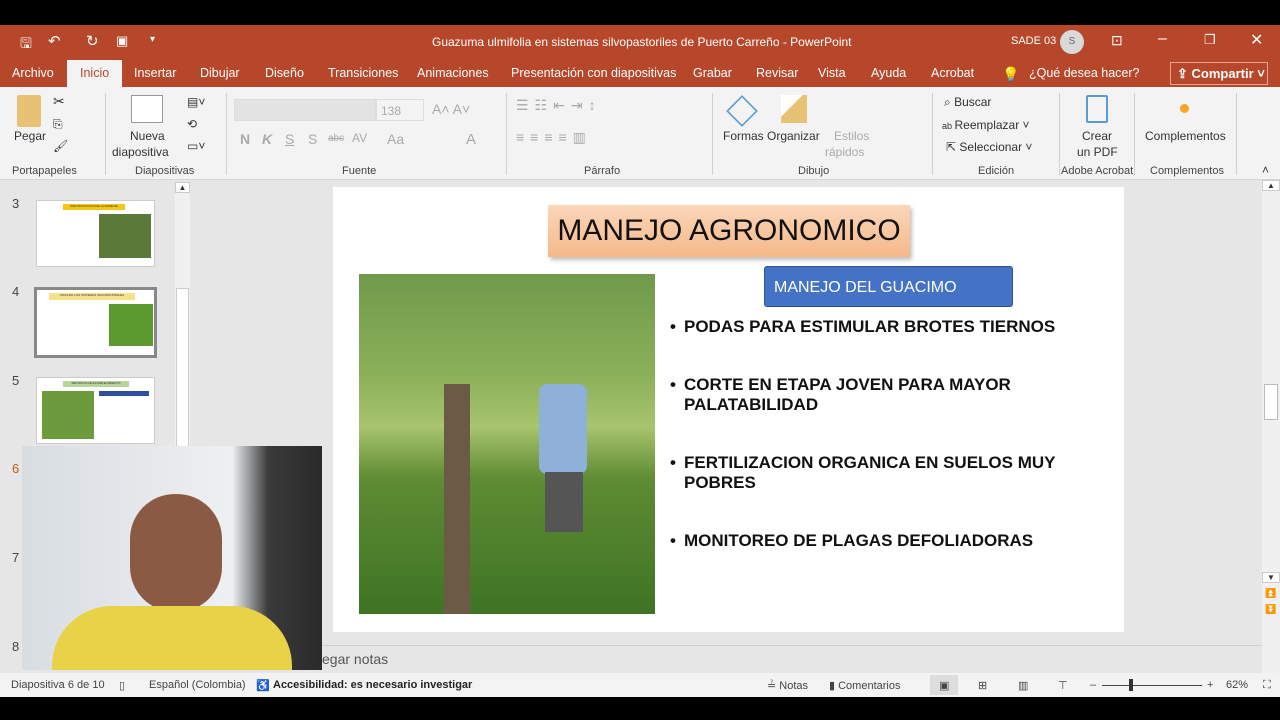 This screenshot has width=1280, height=720. I want to click on align-icons: ≡≡≡≡▥, so click(554, 137).